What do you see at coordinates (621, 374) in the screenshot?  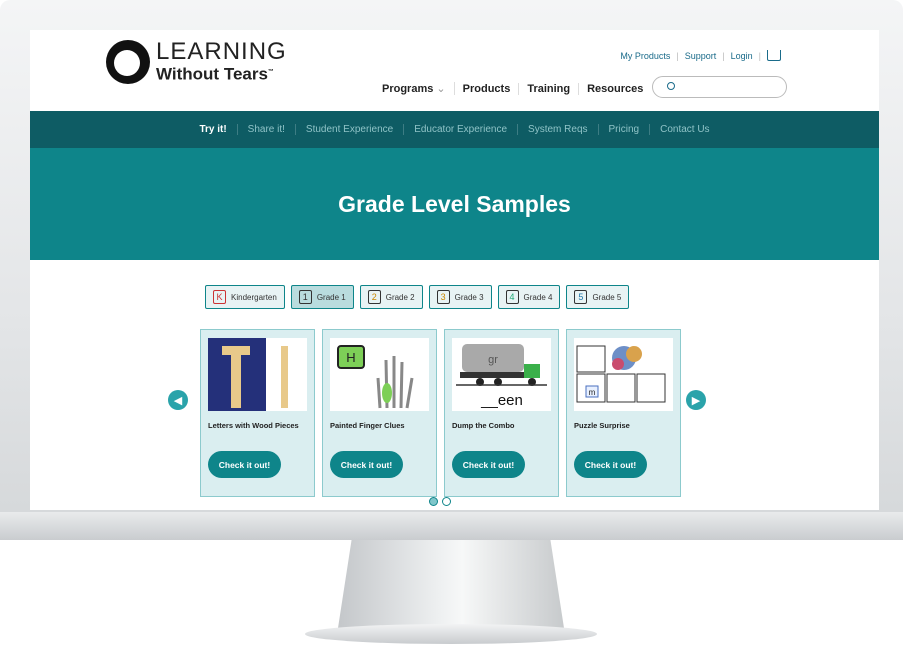 I see `puzzle-illustration: m` at bounding box center [621, 374].